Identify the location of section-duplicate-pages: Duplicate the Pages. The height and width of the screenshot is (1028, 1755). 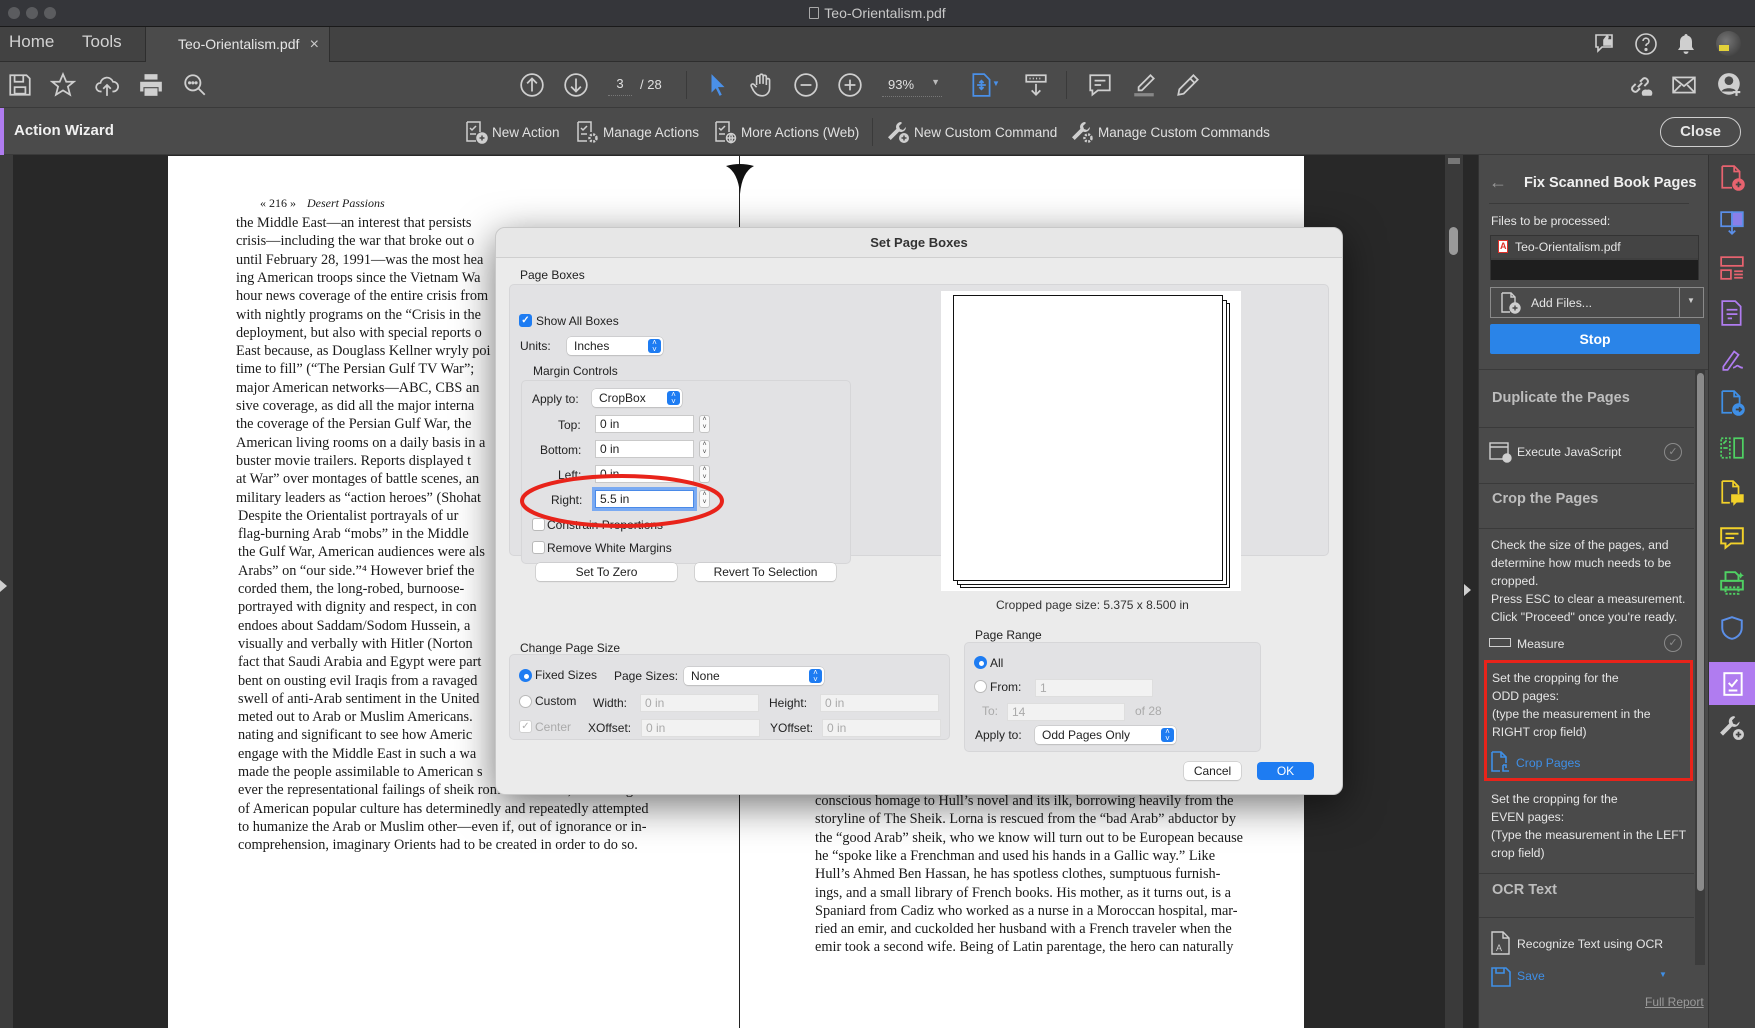
(1561, 398).